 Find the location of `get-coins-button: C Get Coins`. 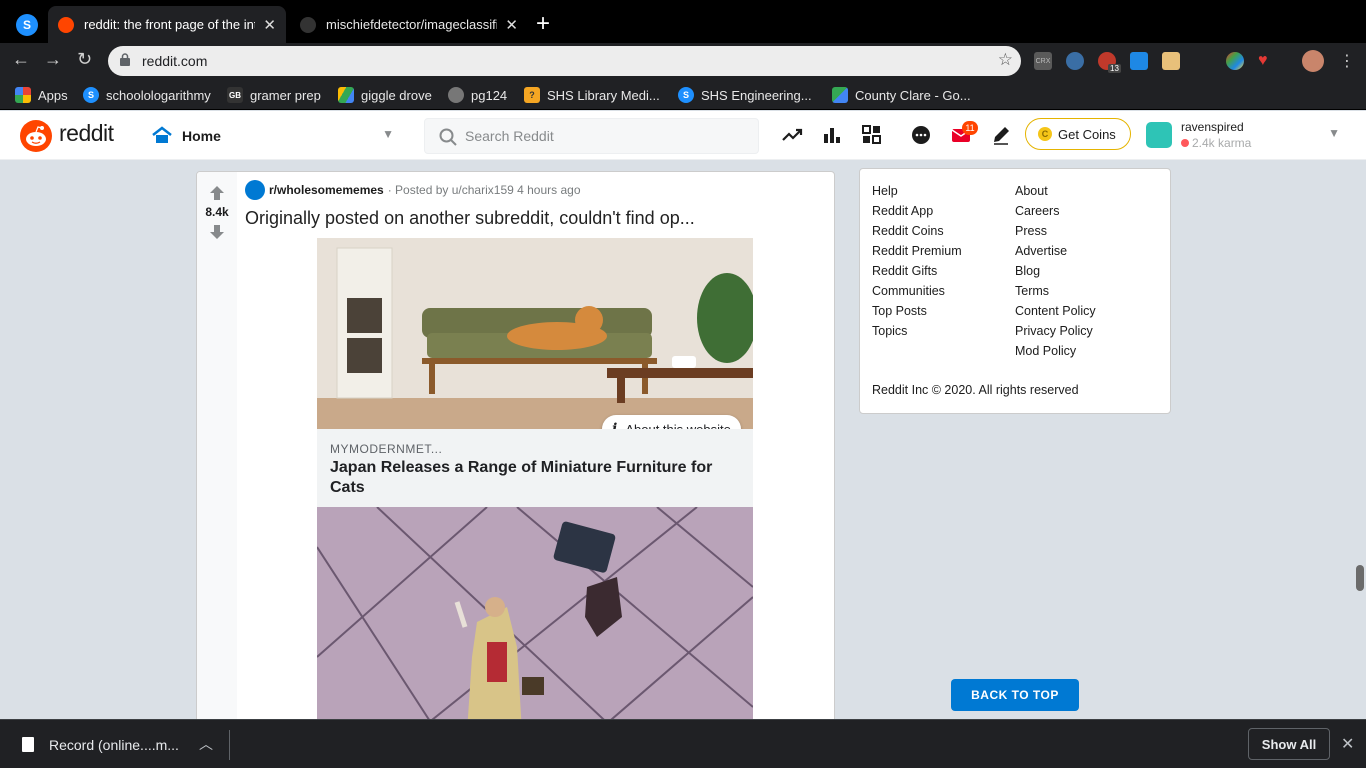

get-coins-button: C Get Coins is located at coordinates (1078, 134).